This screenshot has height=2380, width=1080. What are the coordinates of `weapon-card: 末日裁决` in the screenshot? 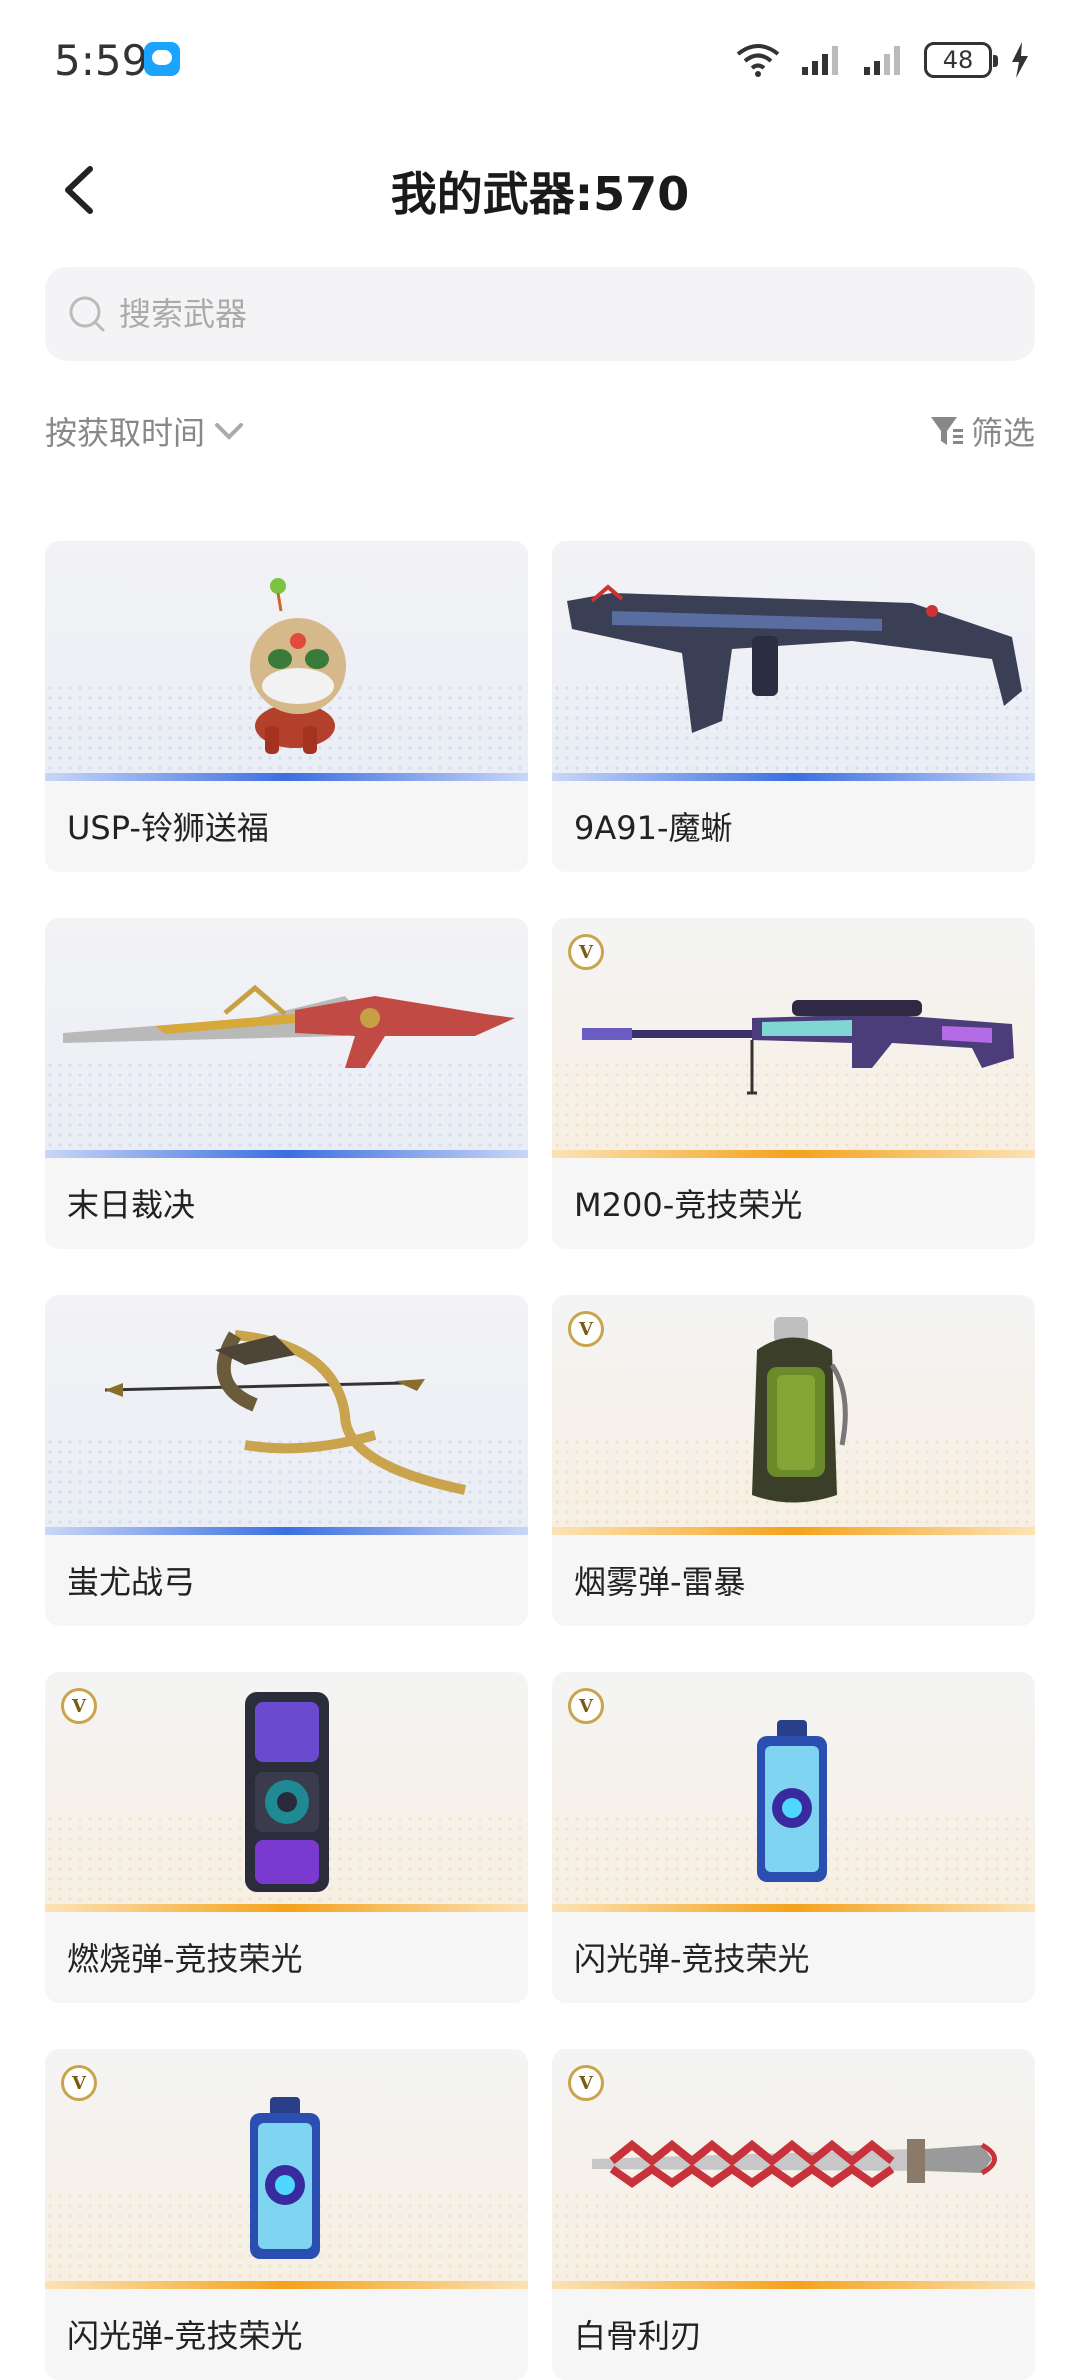 It's located at (286, 1083).